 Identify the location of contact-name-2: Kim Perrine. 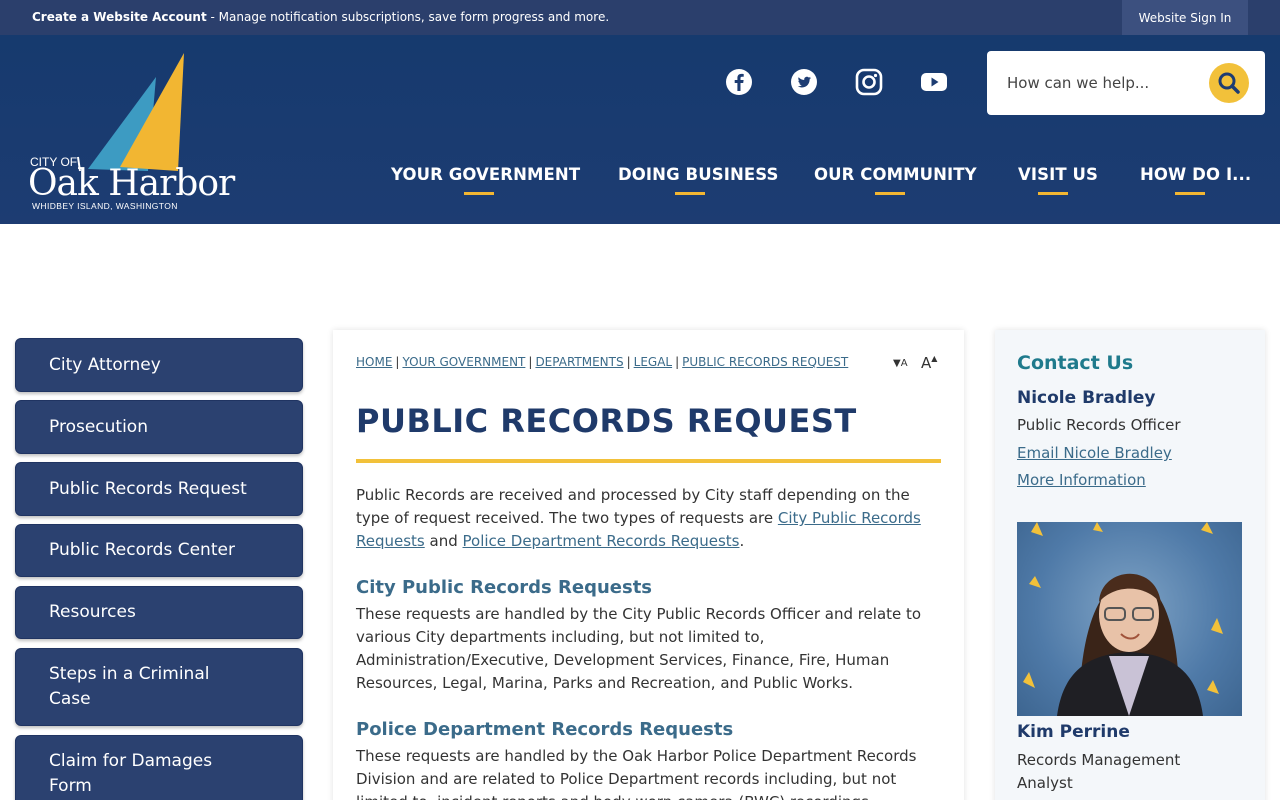
(1073, 732).